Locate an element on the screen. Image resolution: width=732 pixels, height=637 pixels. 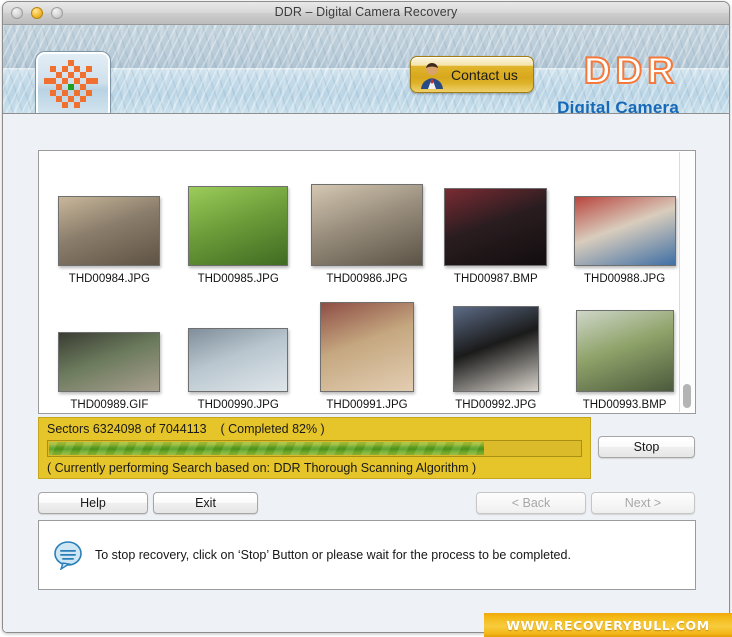
ddr-checker-icon is located at coordinates (73, 82).